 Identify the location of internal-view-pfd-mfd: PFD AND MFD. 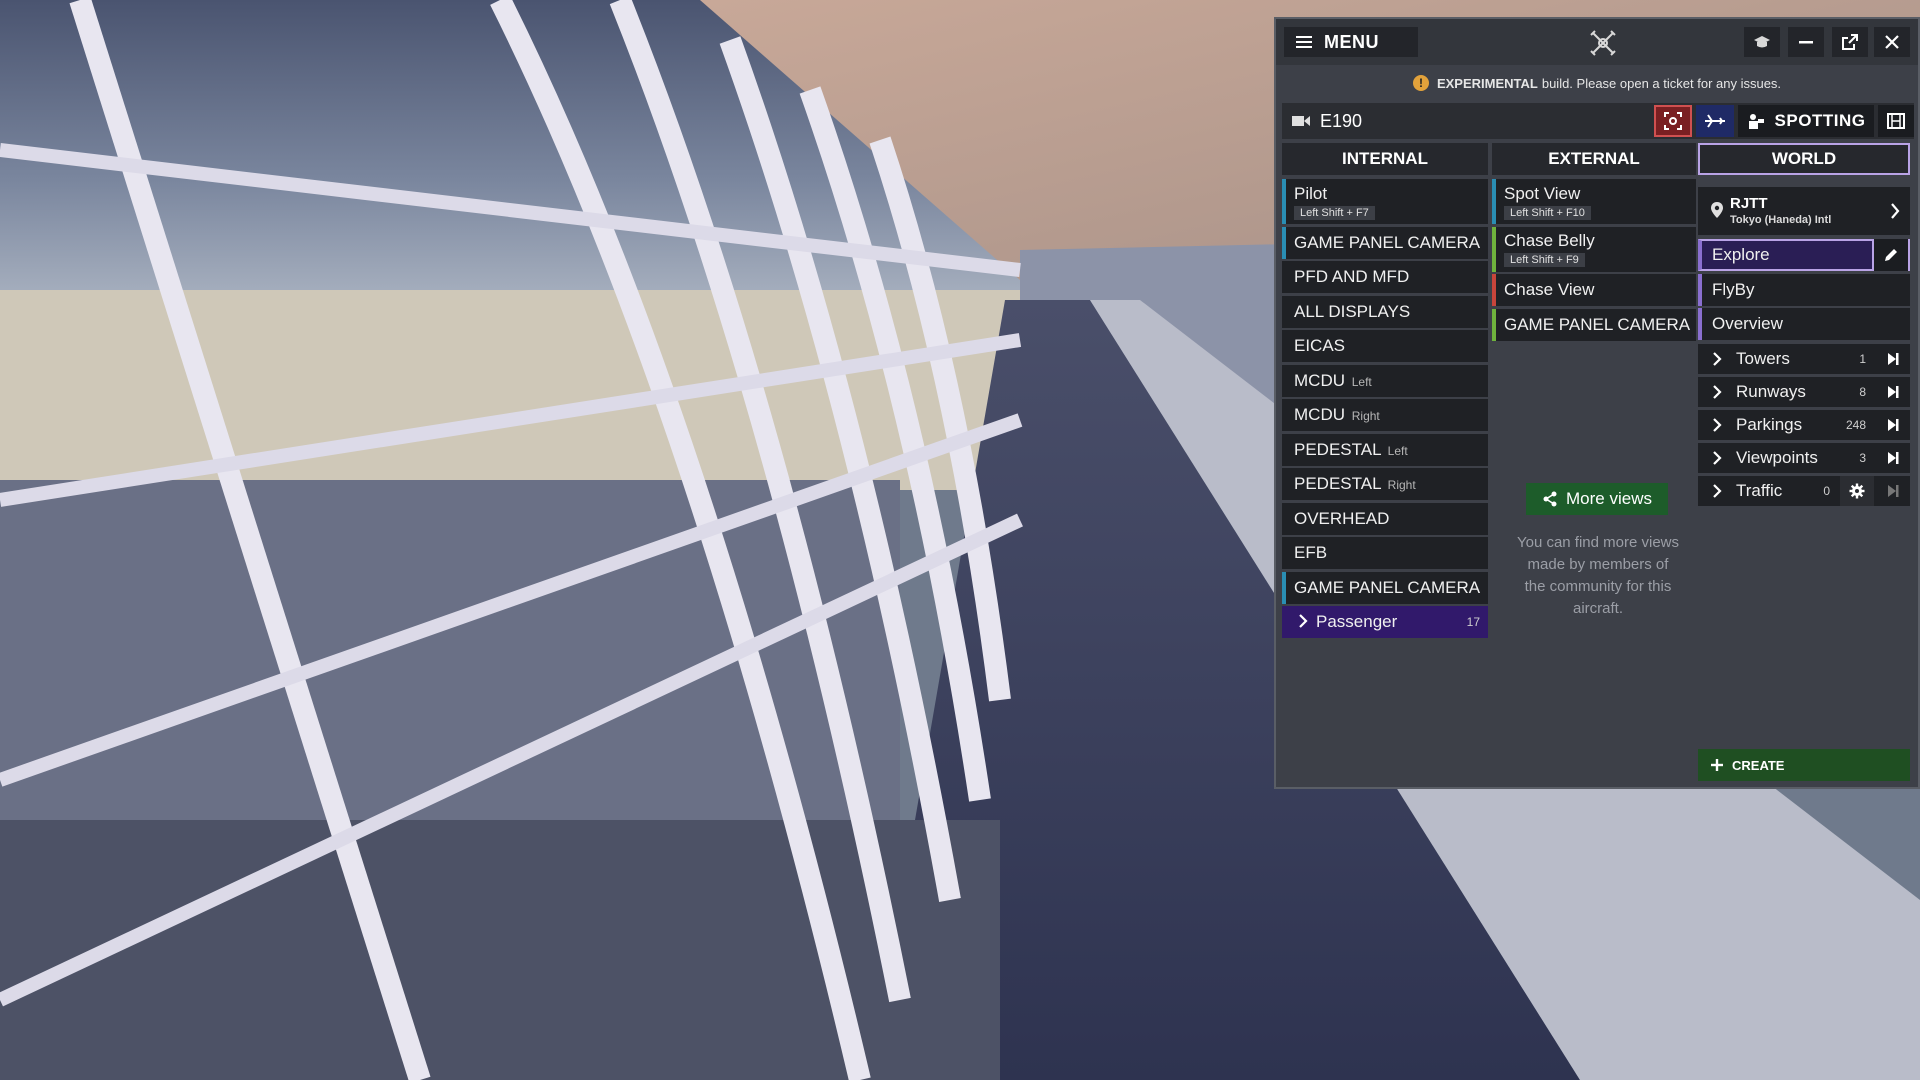
(1385, 277).